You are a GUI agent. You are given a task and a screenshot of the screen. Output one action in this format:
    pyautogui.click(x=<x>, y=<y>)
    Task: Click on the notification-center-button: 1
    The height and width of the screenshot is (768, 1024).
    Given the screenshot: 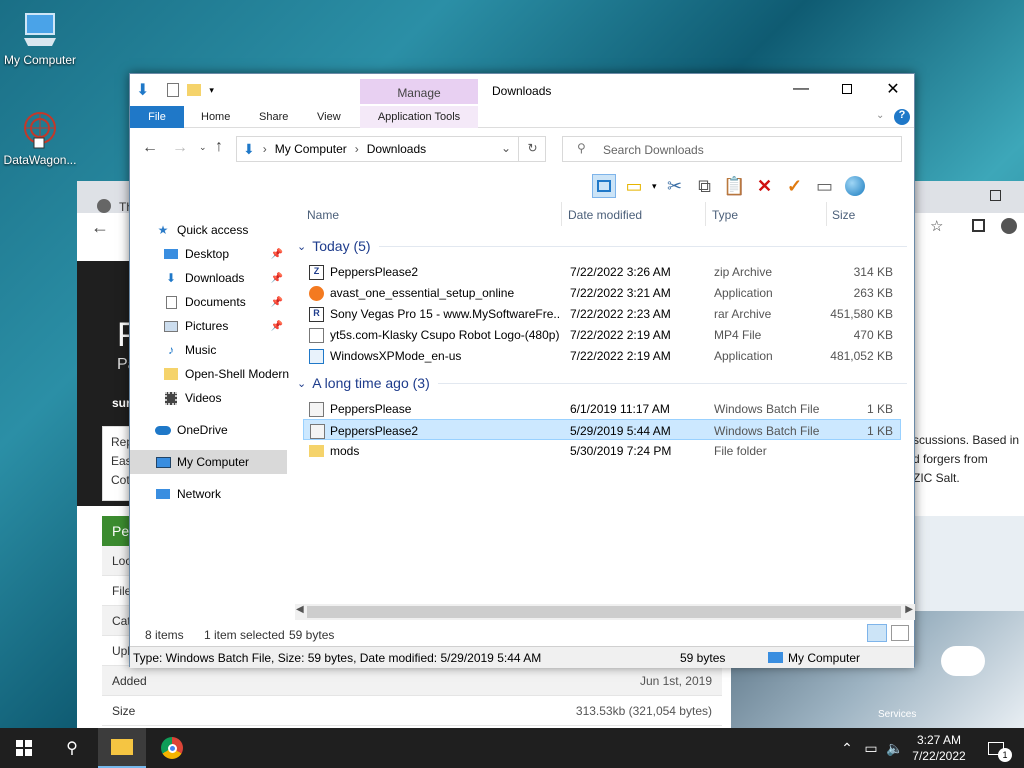 What is the action you would take?
    pyautogui.click(x=996, y=748)
    